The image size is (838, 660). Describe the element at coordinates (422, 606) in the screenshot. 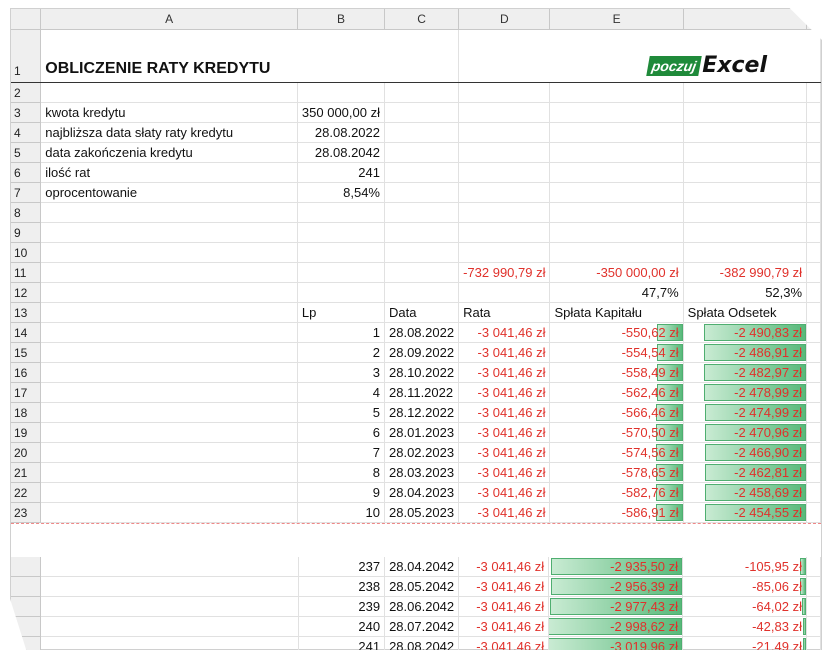

I see `date-cell: 28.06.2042` at that location.